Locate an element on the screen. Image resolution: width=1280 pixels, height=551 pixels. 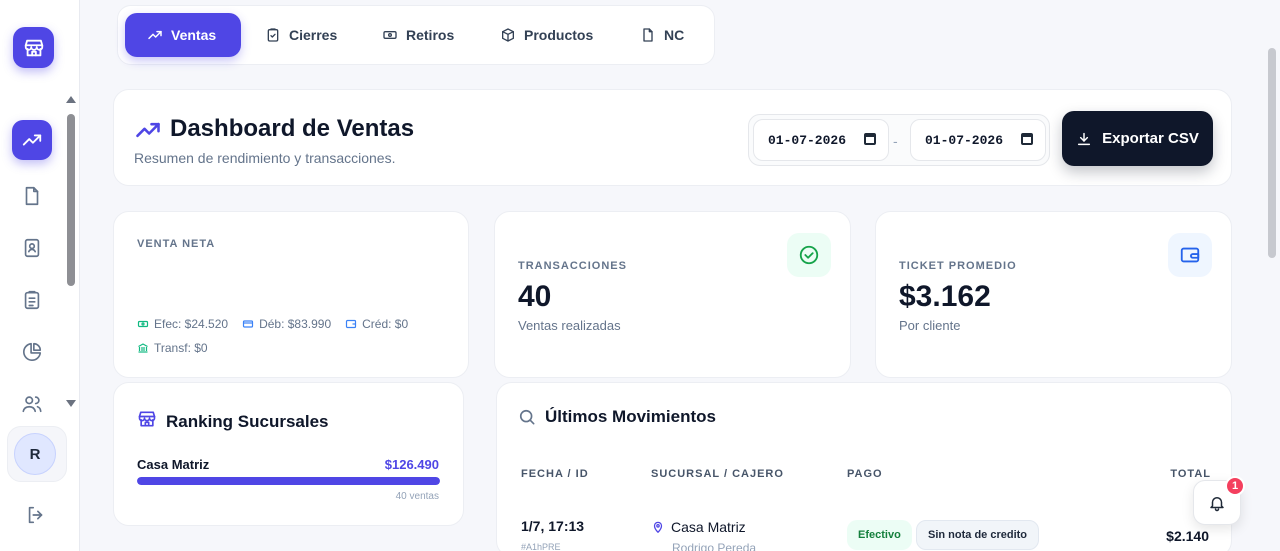
tab-cierres: Cierres is located at coordinates (301, 35).